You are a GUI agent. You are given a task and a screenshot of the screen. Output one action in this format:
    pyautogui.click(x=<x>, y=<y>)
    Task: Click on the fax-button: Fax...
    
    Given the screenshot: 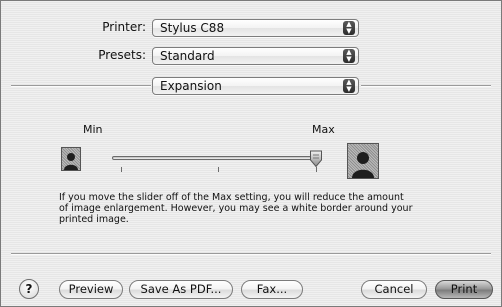 What is the action you would take?
    pyautogui.click(x=272, y=289)
    